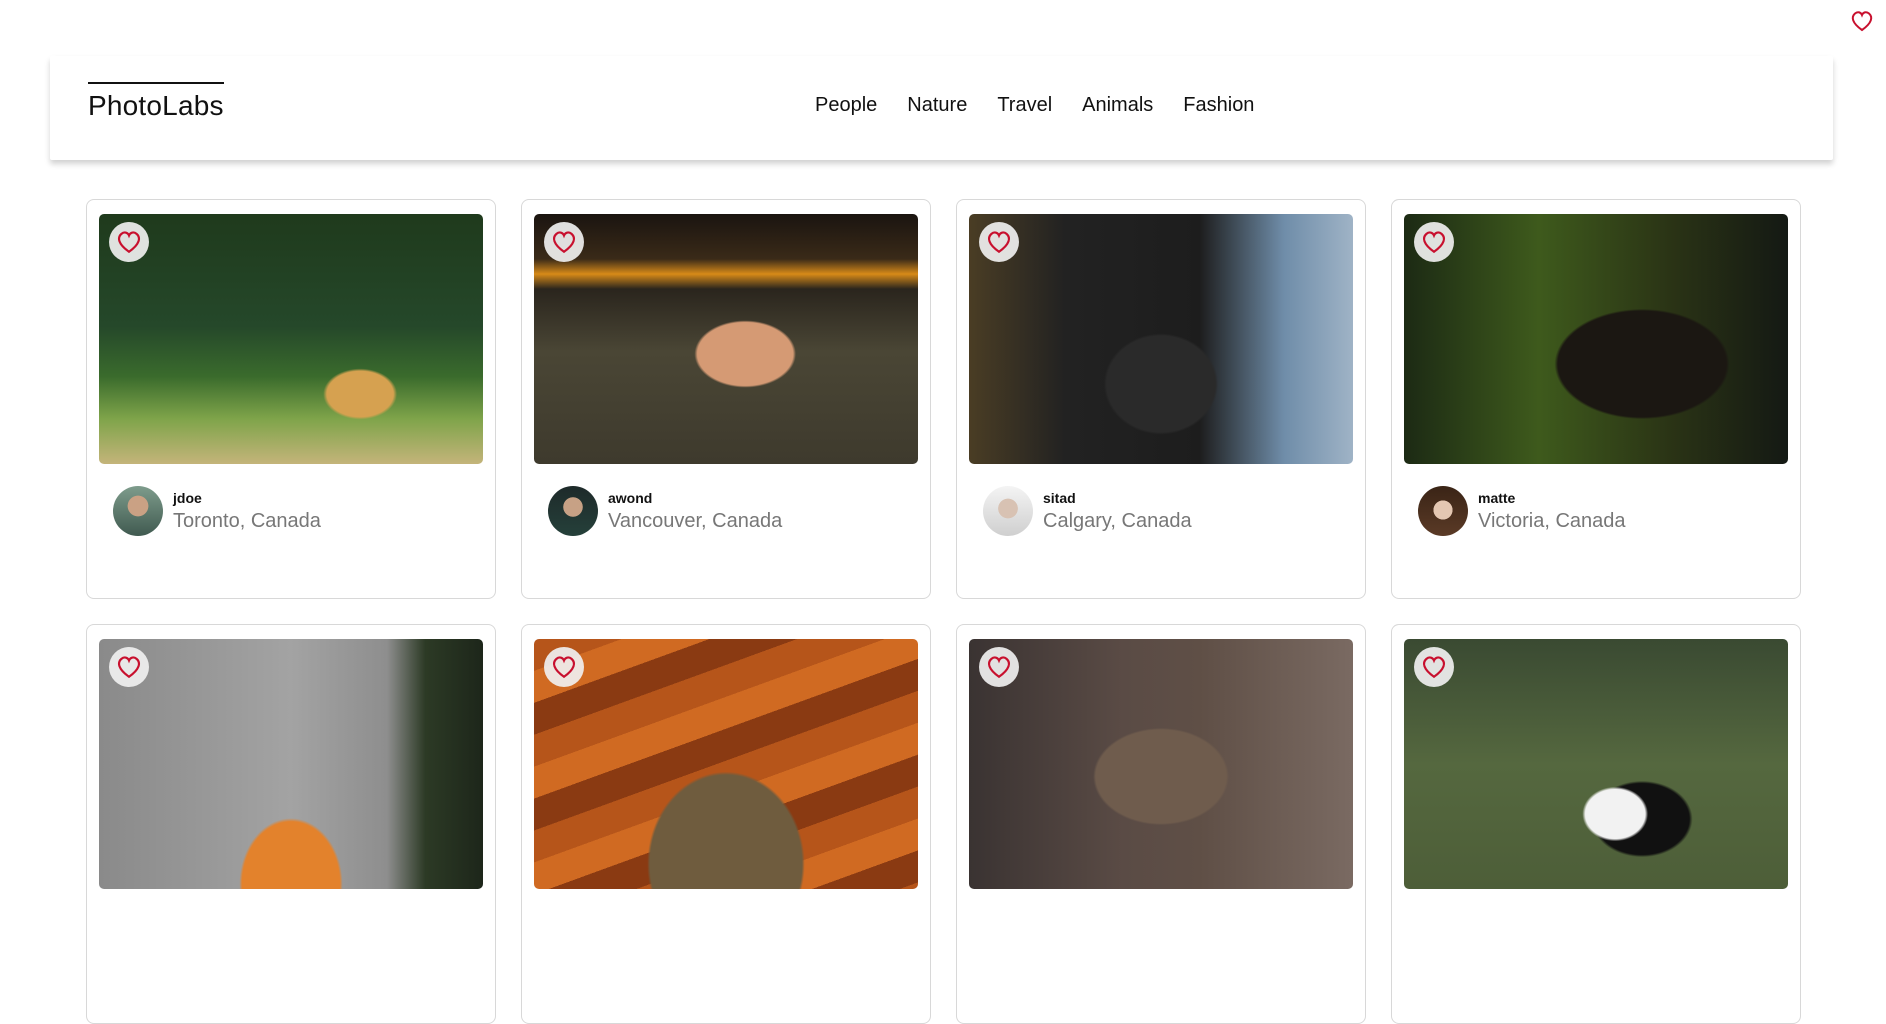  I want to click on user-info: awond Vancouver, Canada, so click(726, 511).